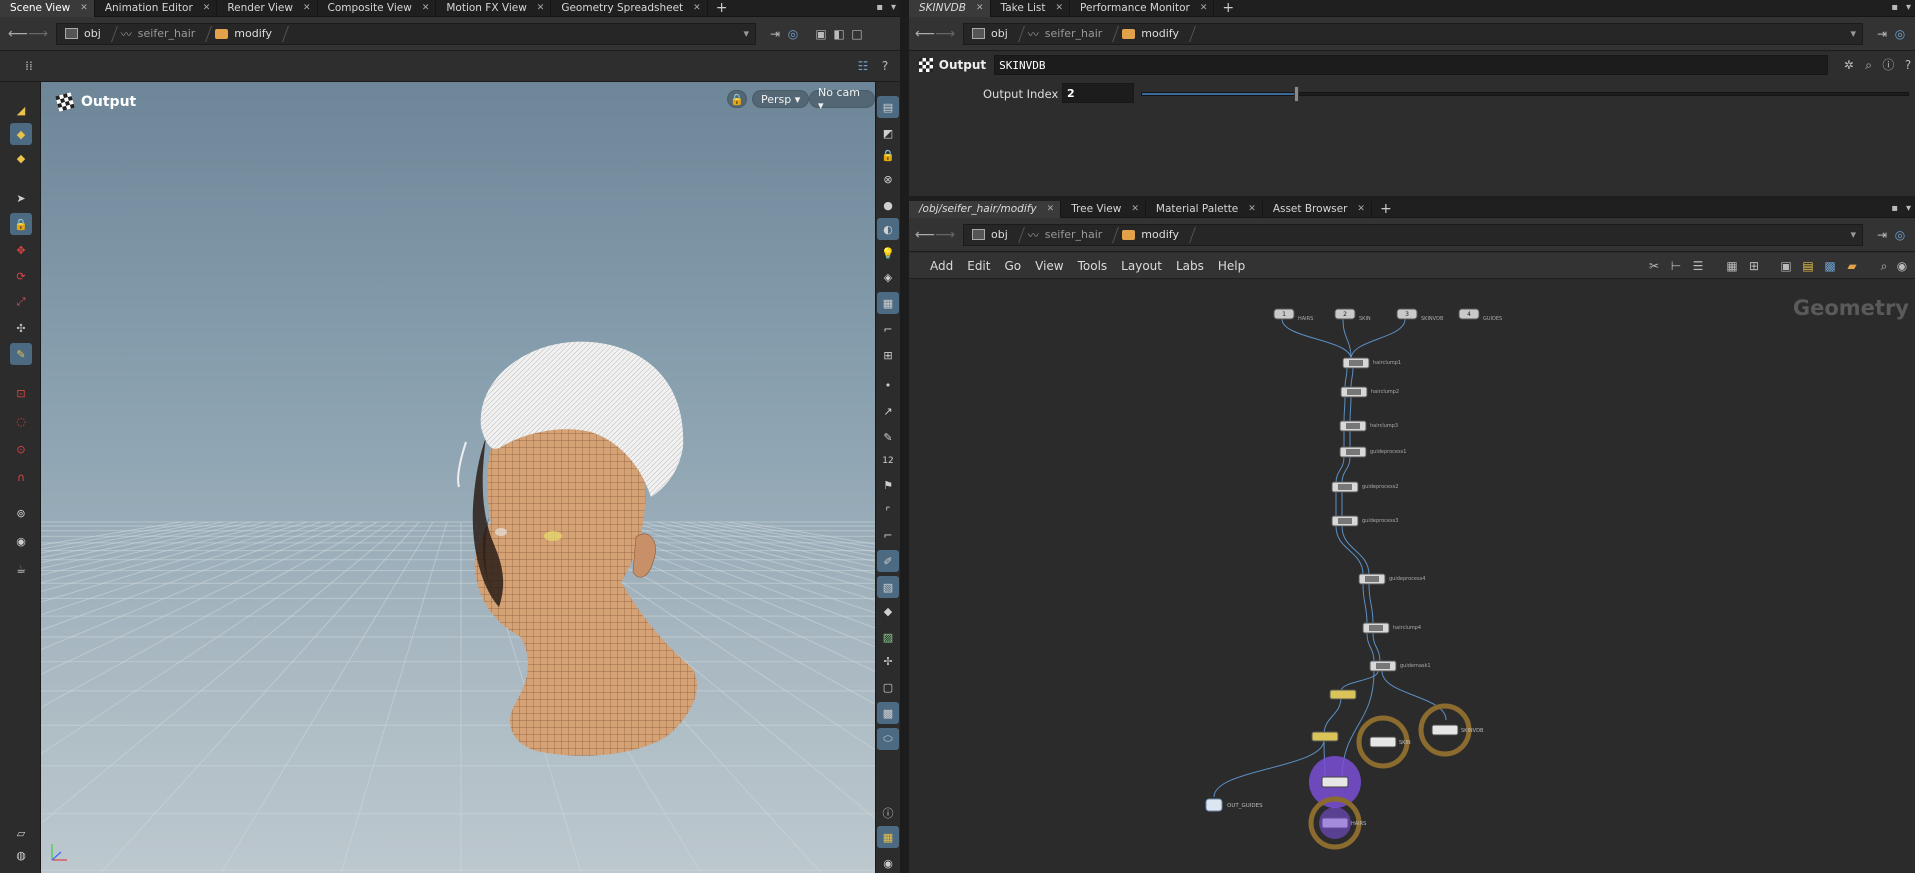  Describe the element at coordinates (1214, 805) in the screenshot. I see `out-guides-node` at that location.